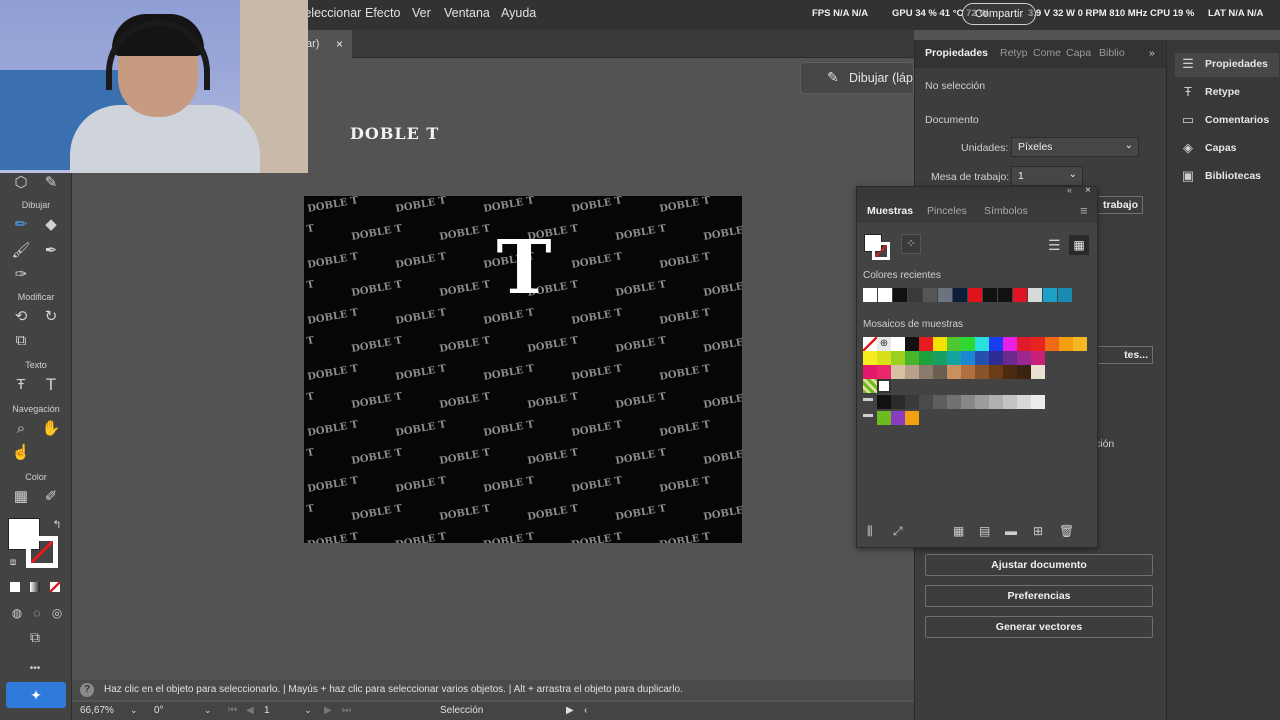 This screenshot has height=720, width=1280. What do you see at coordinates (35, 587) in the screenshot?
I see `gradient-mode-icon` at bounding box center [35, 587].